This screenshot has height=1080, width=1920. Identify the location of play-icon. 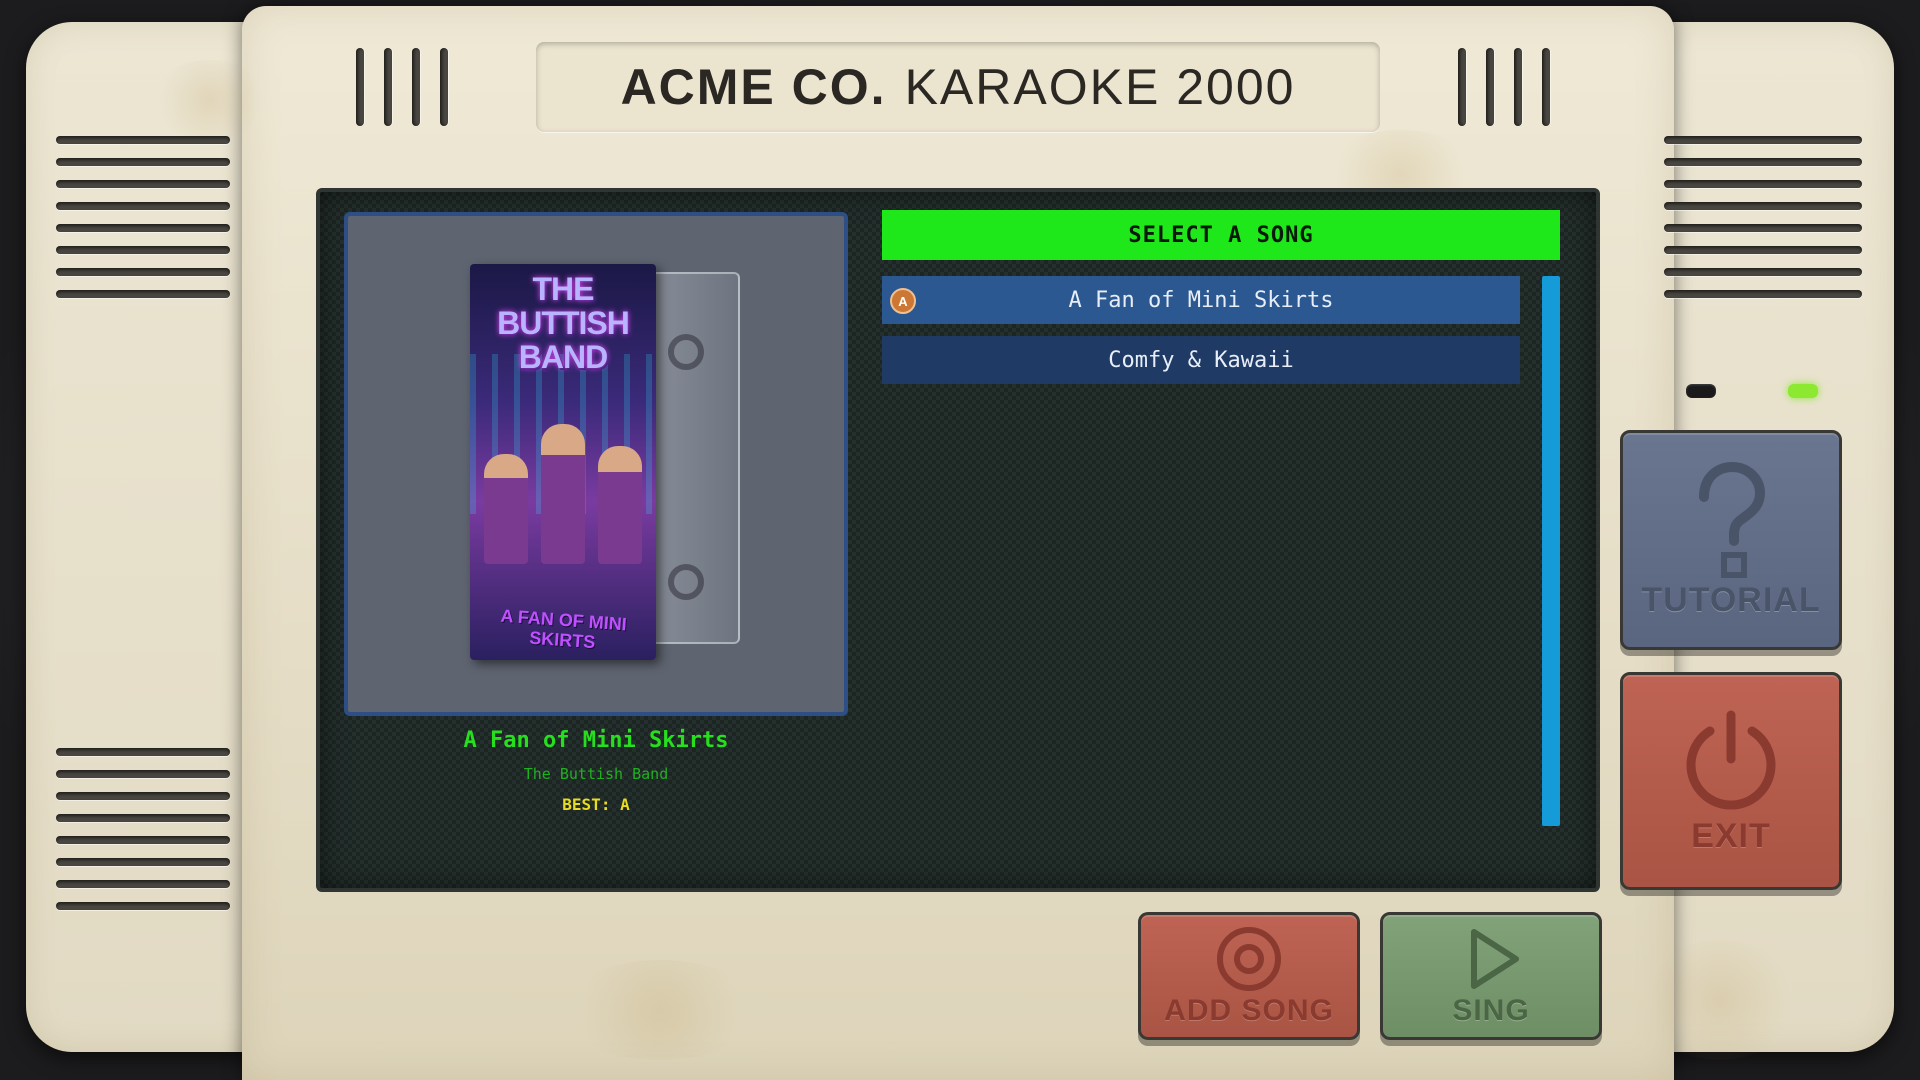
(1495, 959).